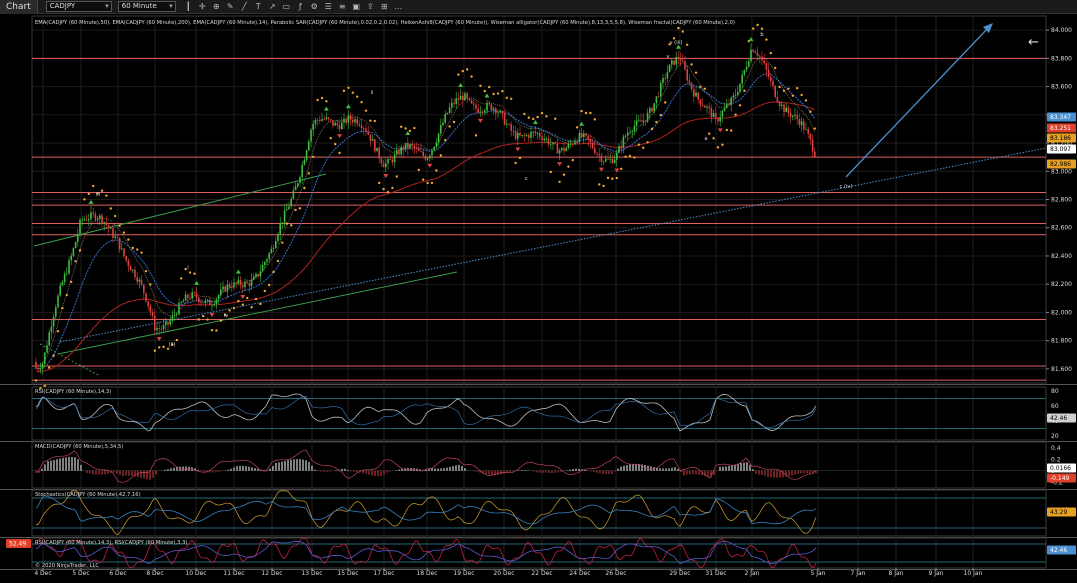 This screenshot has height=583, width=1077. Describe the element at coordinates (539, 413) in the screenshot. I see `panel-frame-rsi` at that location.